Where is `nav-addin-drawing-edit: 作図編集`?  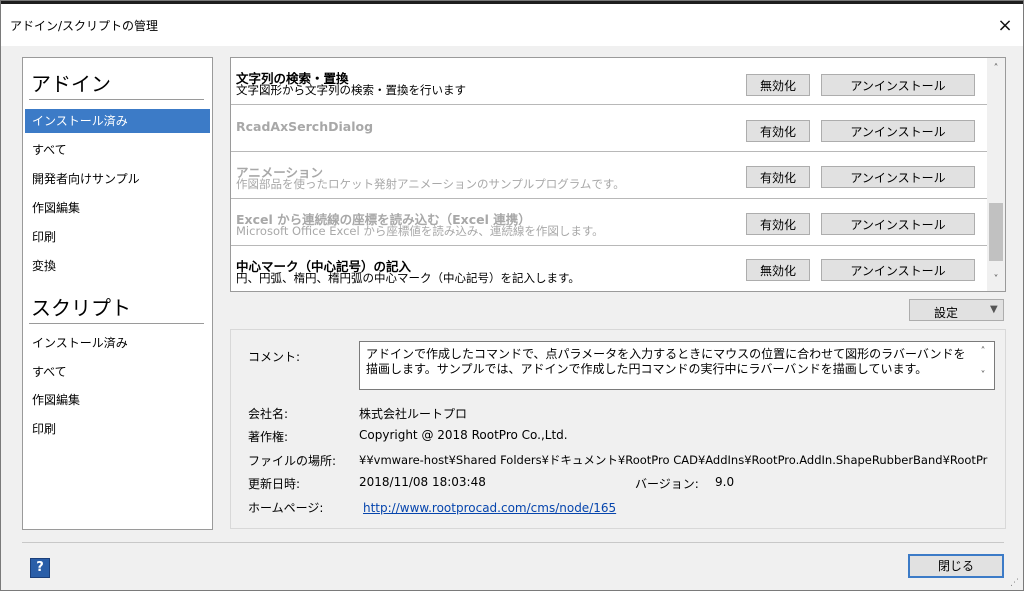
nav-addin-drawing-edit: 作図編集 is located at coordinates (117, 208).